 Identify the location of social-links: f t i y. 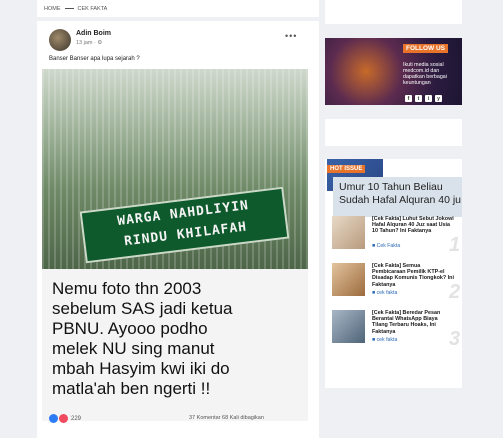
(423, 98).